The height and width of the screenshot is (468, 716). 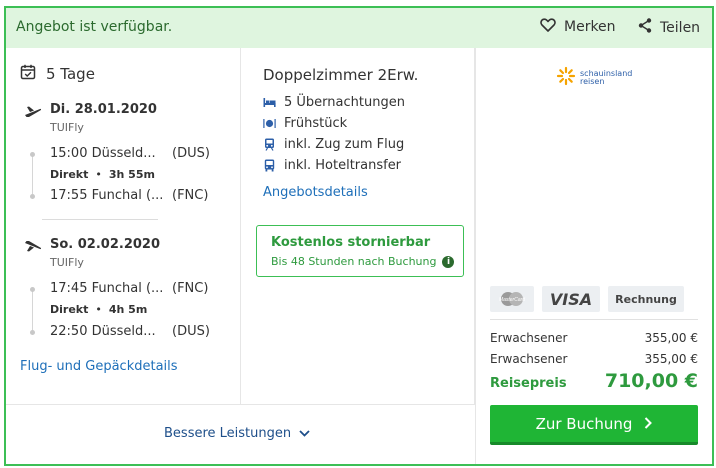 I want to click on share-button: Teilen, so click(x=669, y=27).